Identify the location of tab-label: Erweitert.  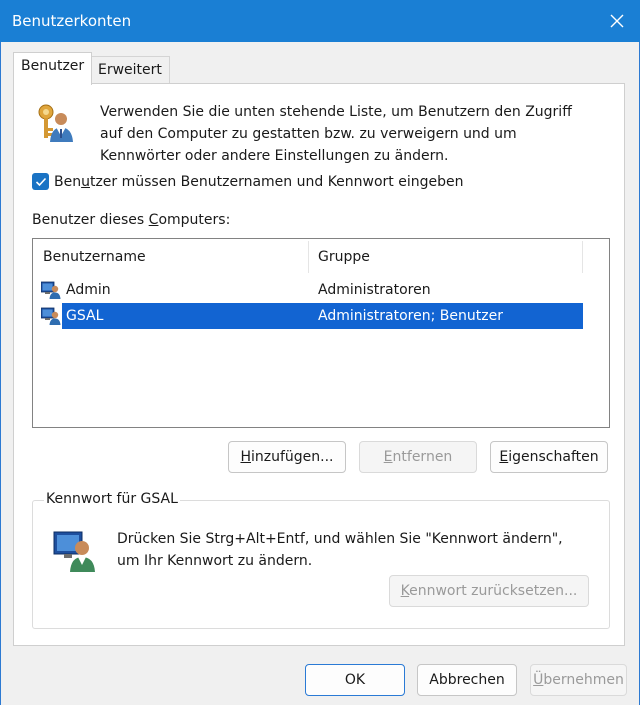
(130, 70).